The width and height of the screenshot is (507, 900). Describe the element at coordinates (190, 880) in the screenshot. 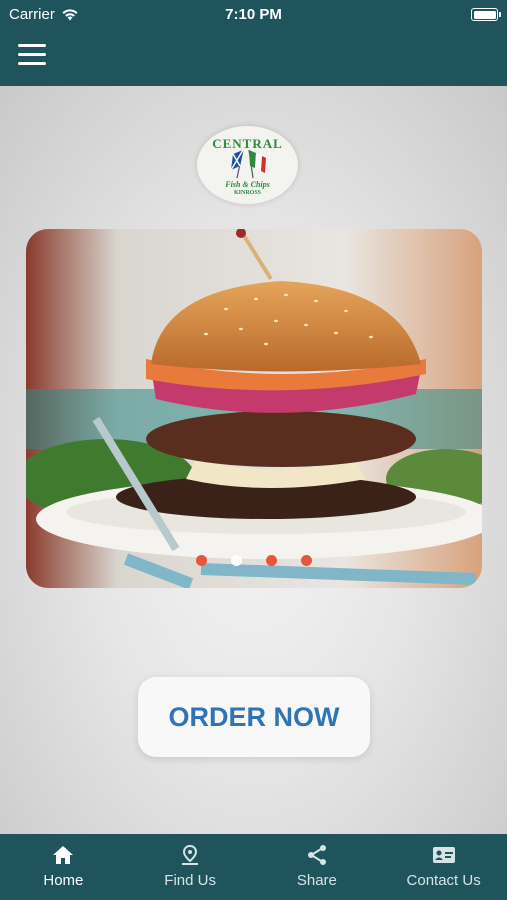

I see `tab-label: Find Us` at that location.